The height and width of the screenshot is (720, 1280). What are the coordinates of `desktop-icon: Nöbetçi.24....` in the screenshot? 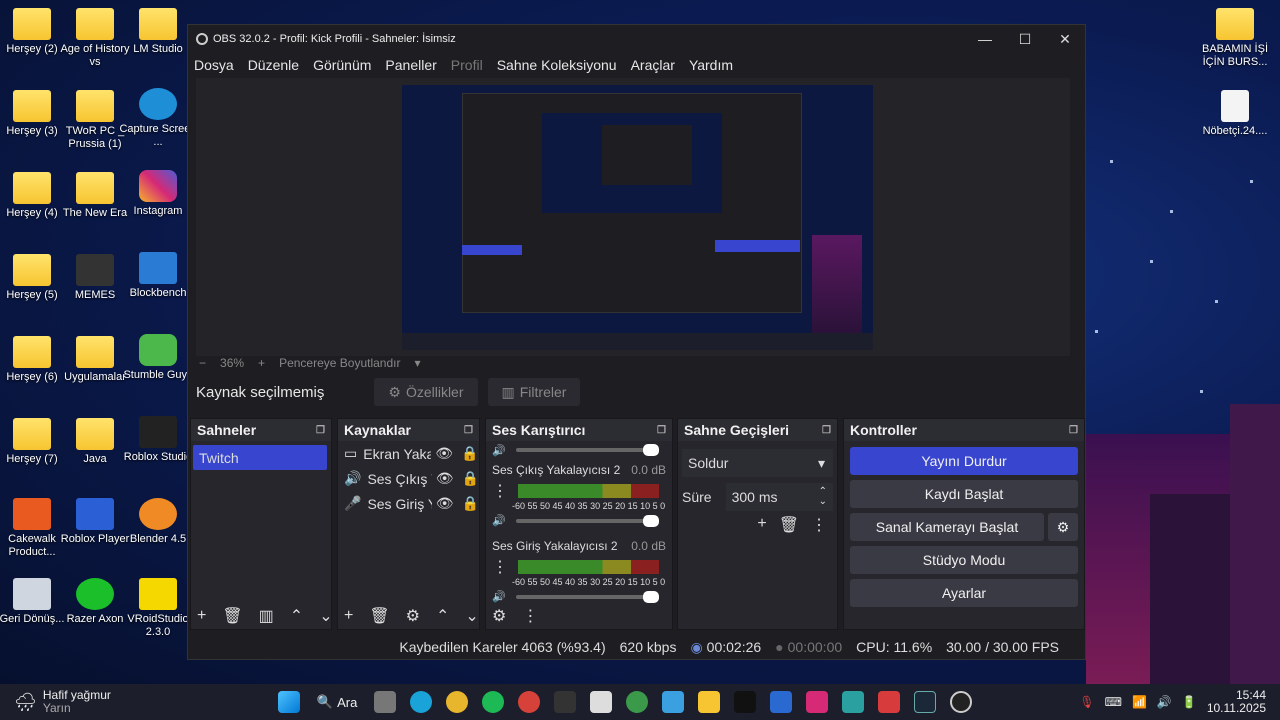 It's located at (1235, 114).